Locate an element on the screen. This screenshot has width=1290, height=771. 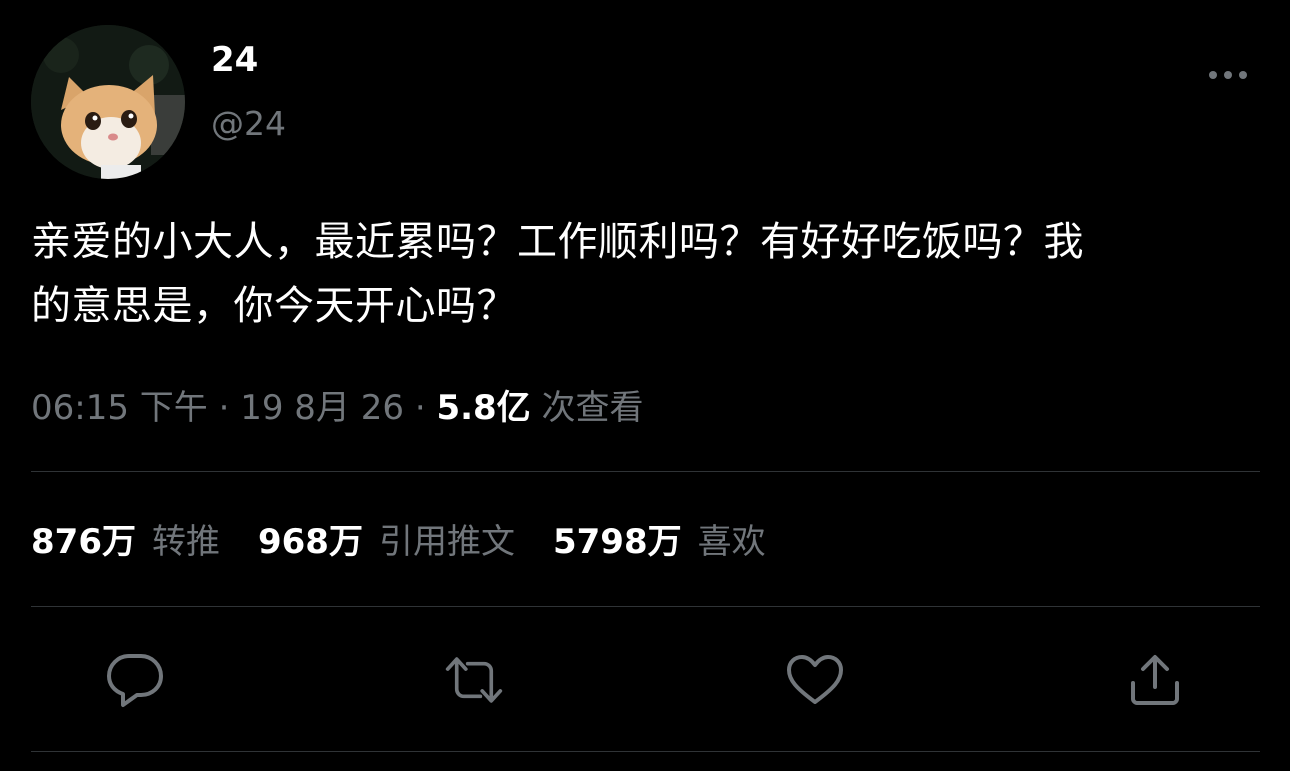
share-icon is located at coordinates (1155, 680).